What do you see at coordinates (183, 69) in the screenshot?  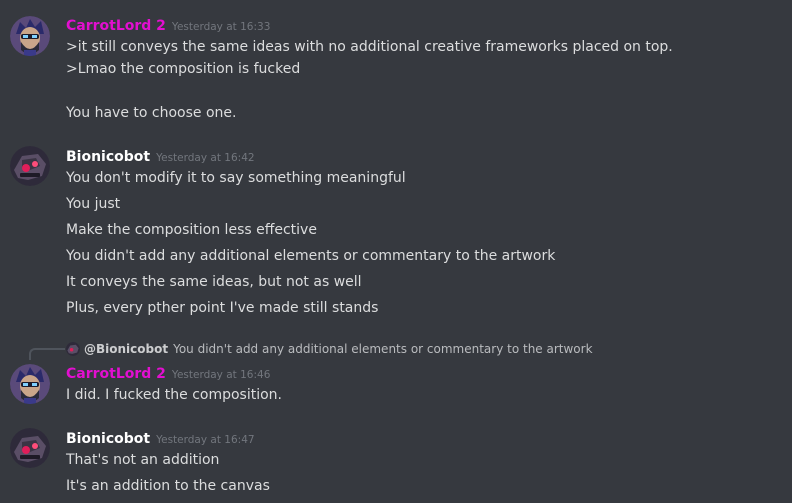 I see `message-line: >Lmao the composition is fucked` at bounding box center [183, 69].